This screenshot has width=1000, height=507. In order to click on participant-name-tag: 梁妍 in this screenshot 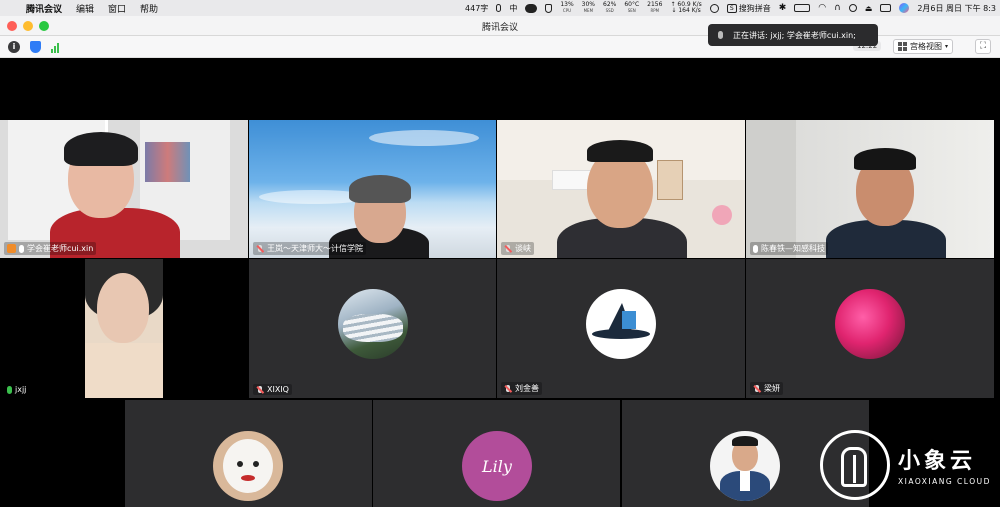, I will do `click(766, 388)`.